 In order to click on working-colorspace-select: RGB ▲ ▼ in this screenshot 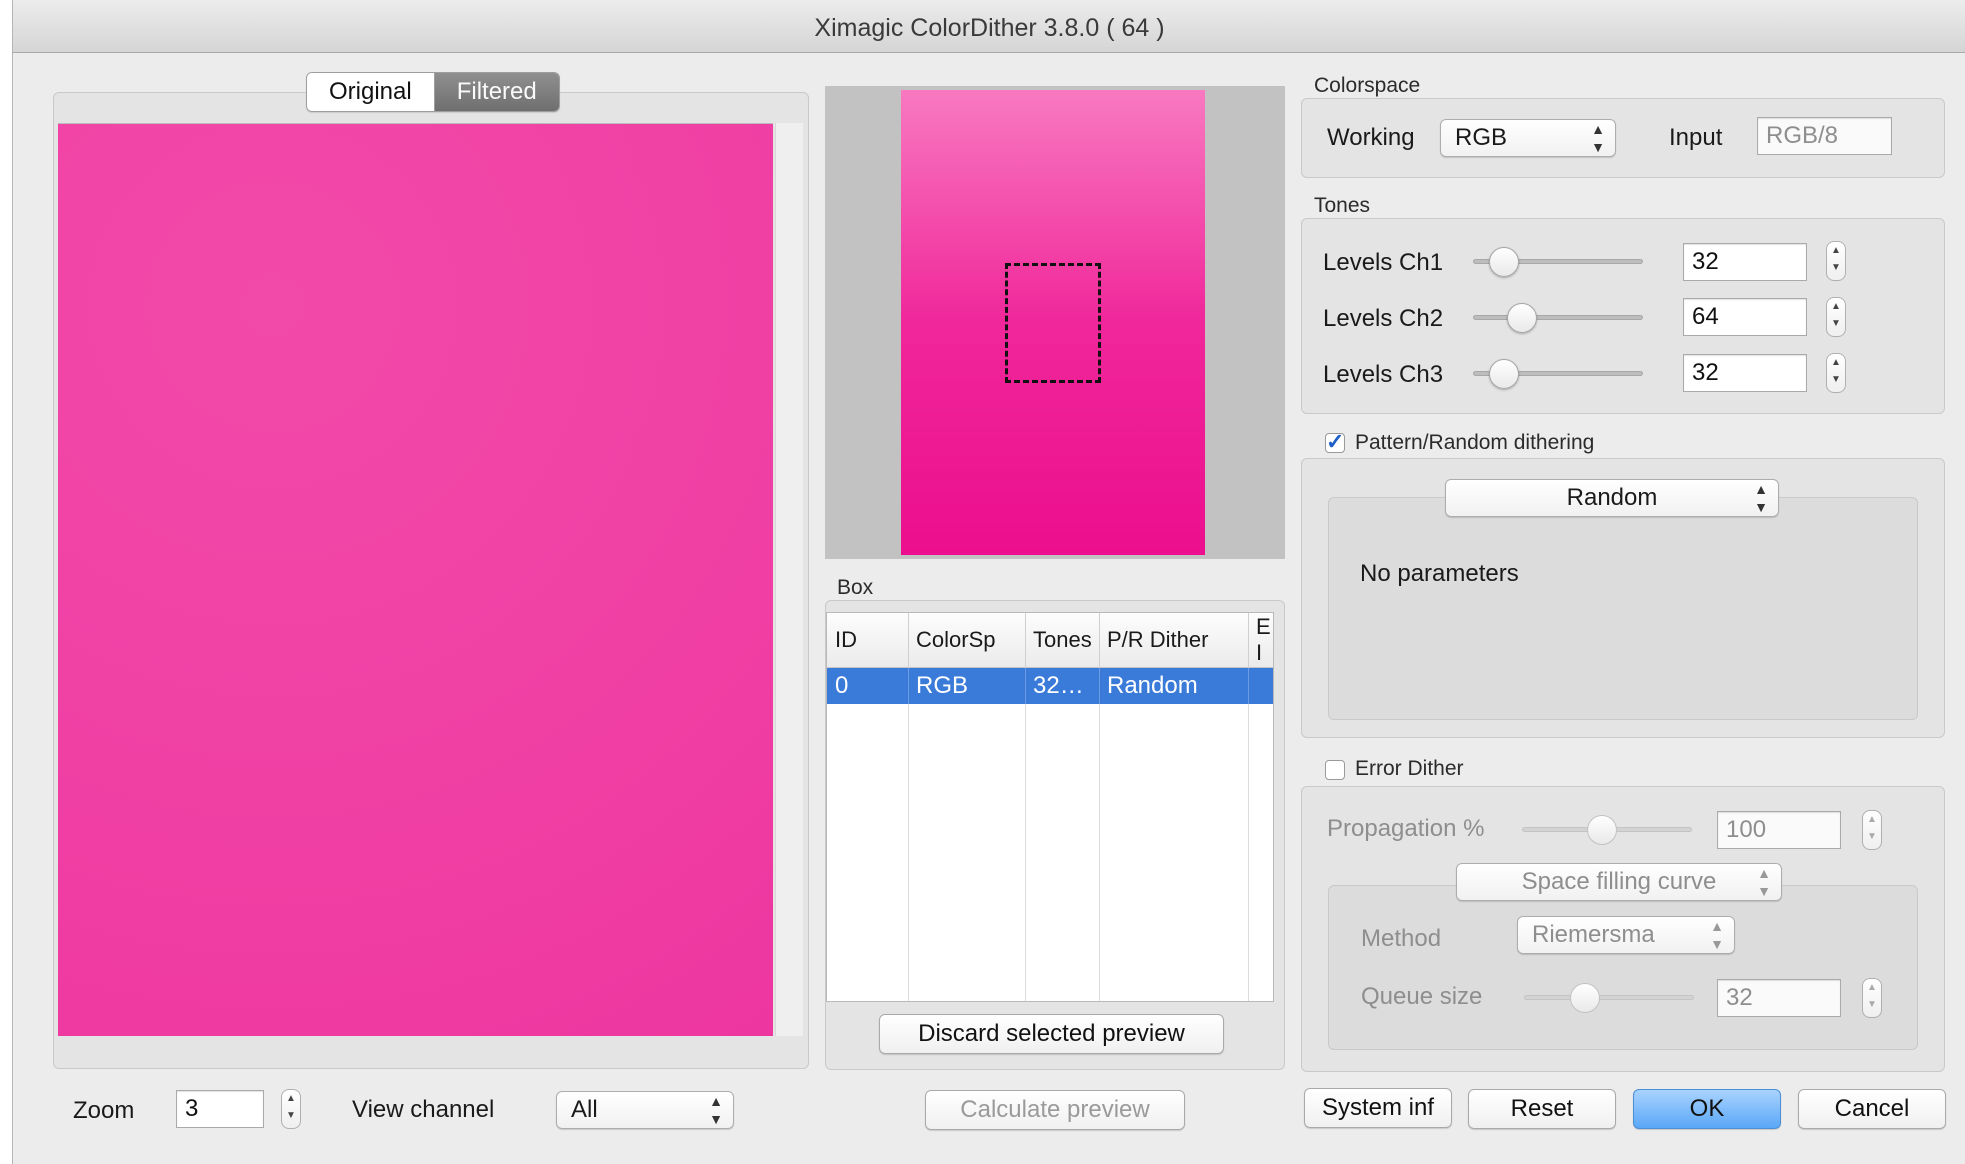, I will do `click(1528, 138)`.